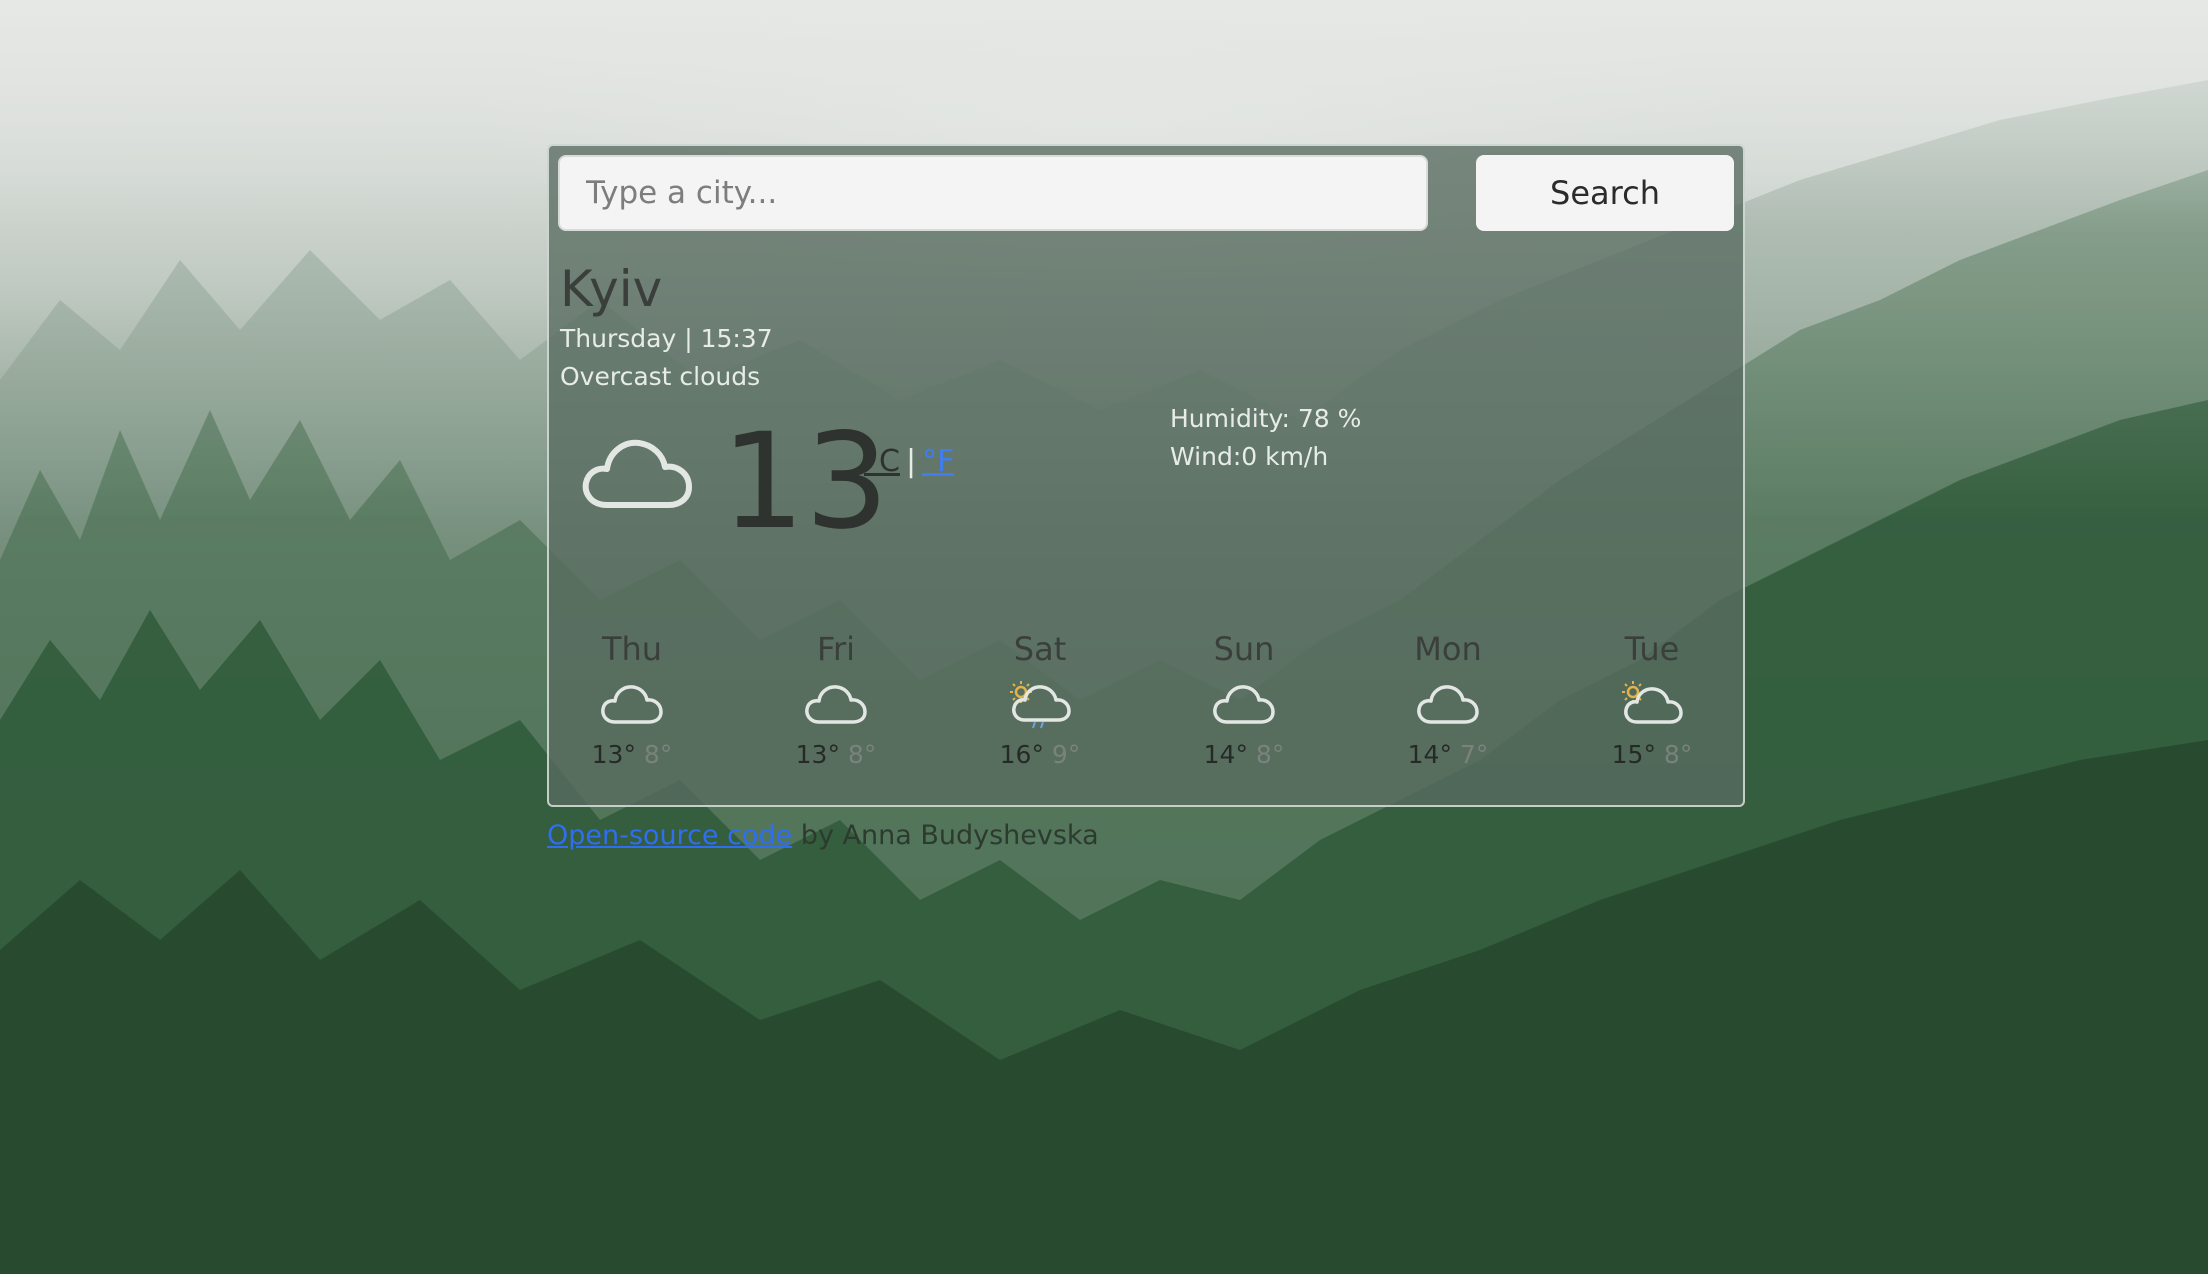  I want to click on forecast-temps: 14° 7°, so click(1448, 754).